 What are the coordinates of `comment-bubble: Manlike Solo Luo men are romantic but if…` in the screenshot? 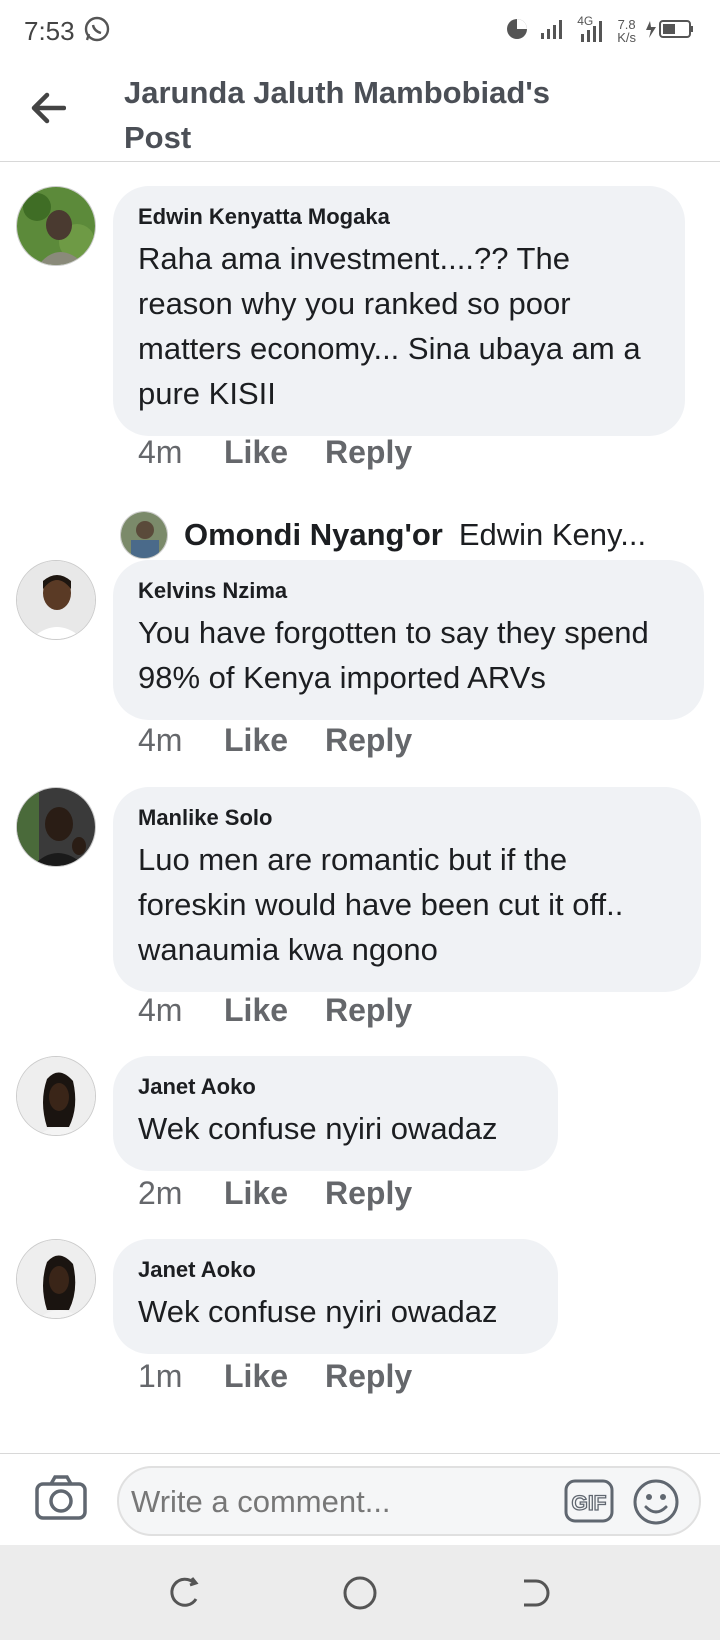 It's located at (407, 889).